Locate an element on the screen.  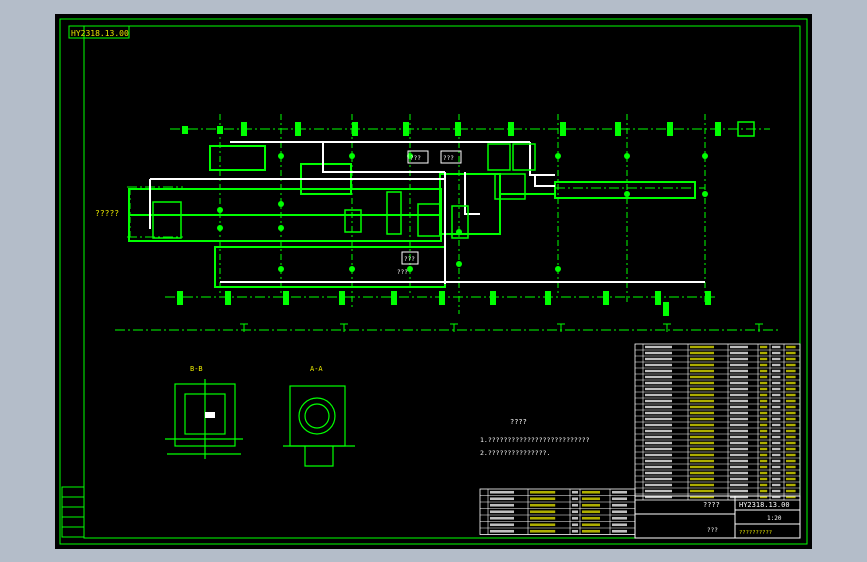
title-name: ???? is located at coordinates (711, 505).